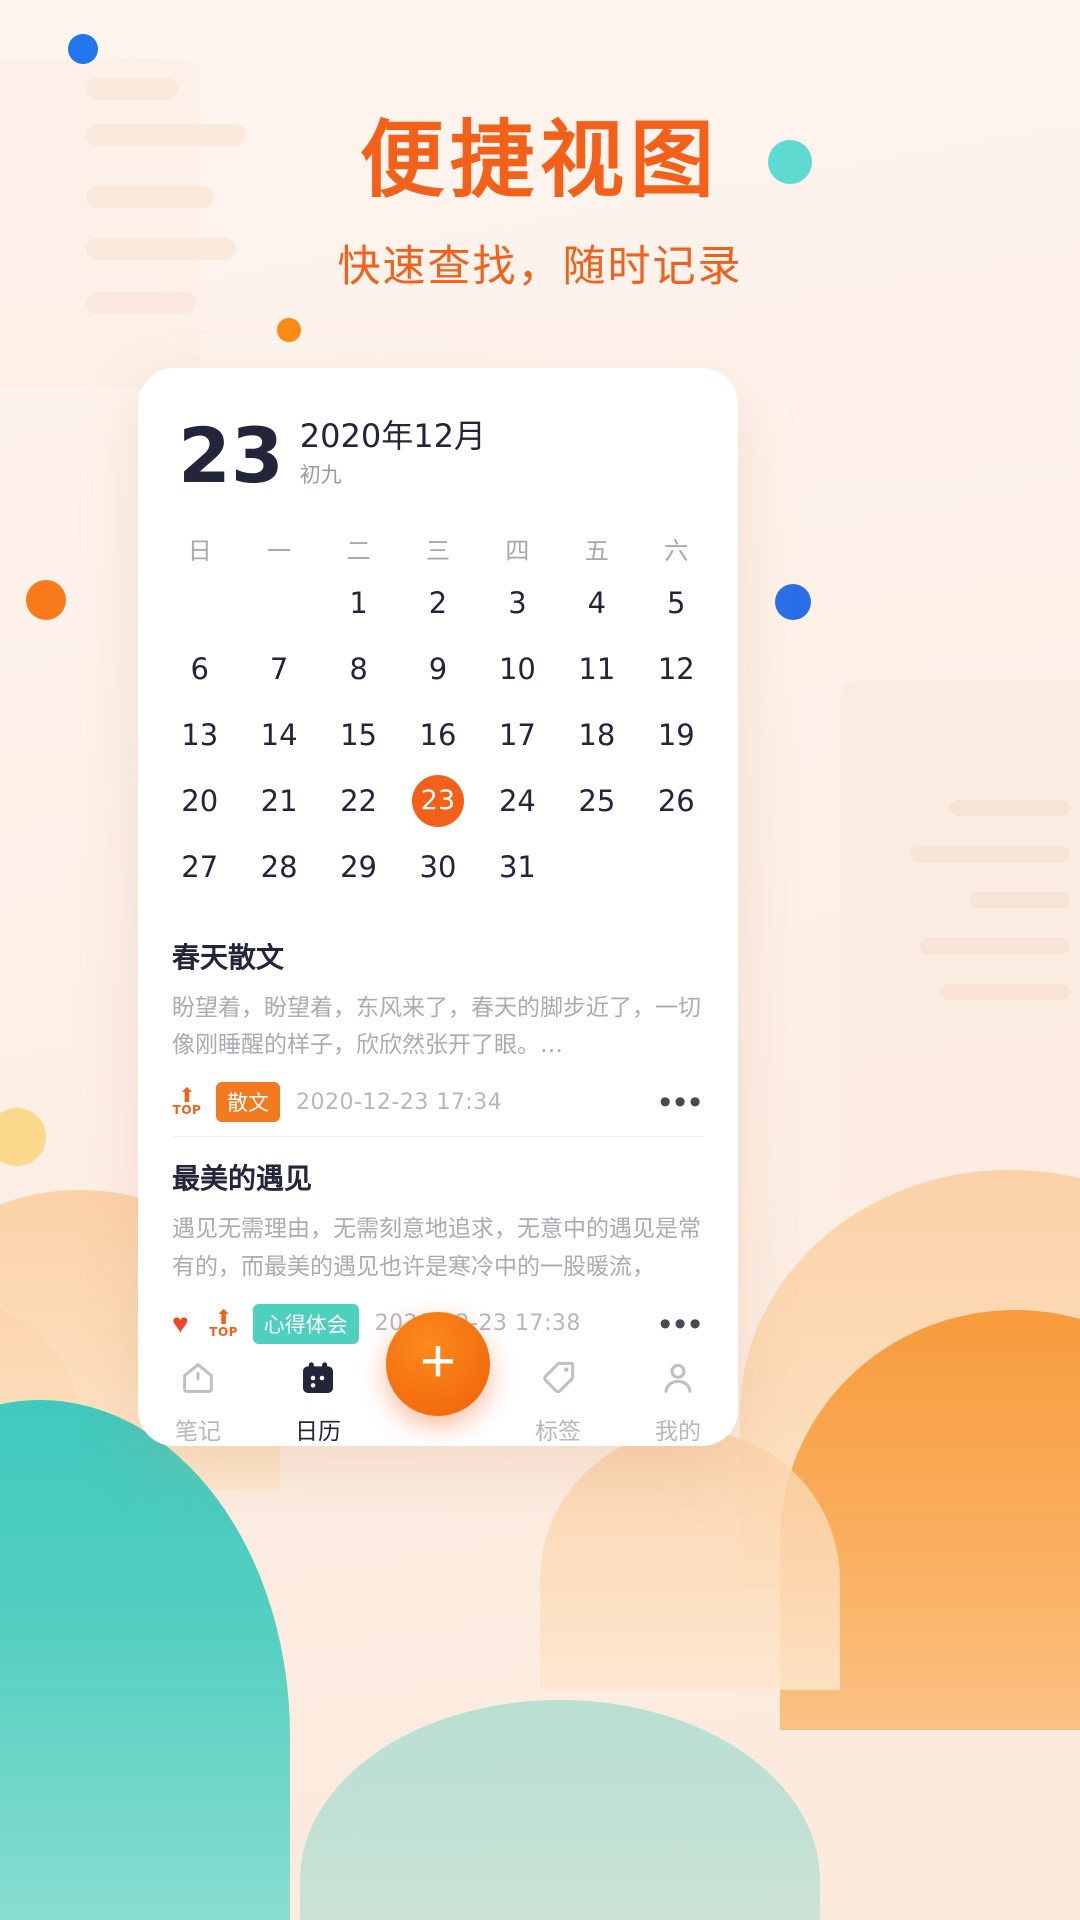  I want to click on bottom-navigation: 笔记 日历 标签 我的 +, so click(438, 1378).